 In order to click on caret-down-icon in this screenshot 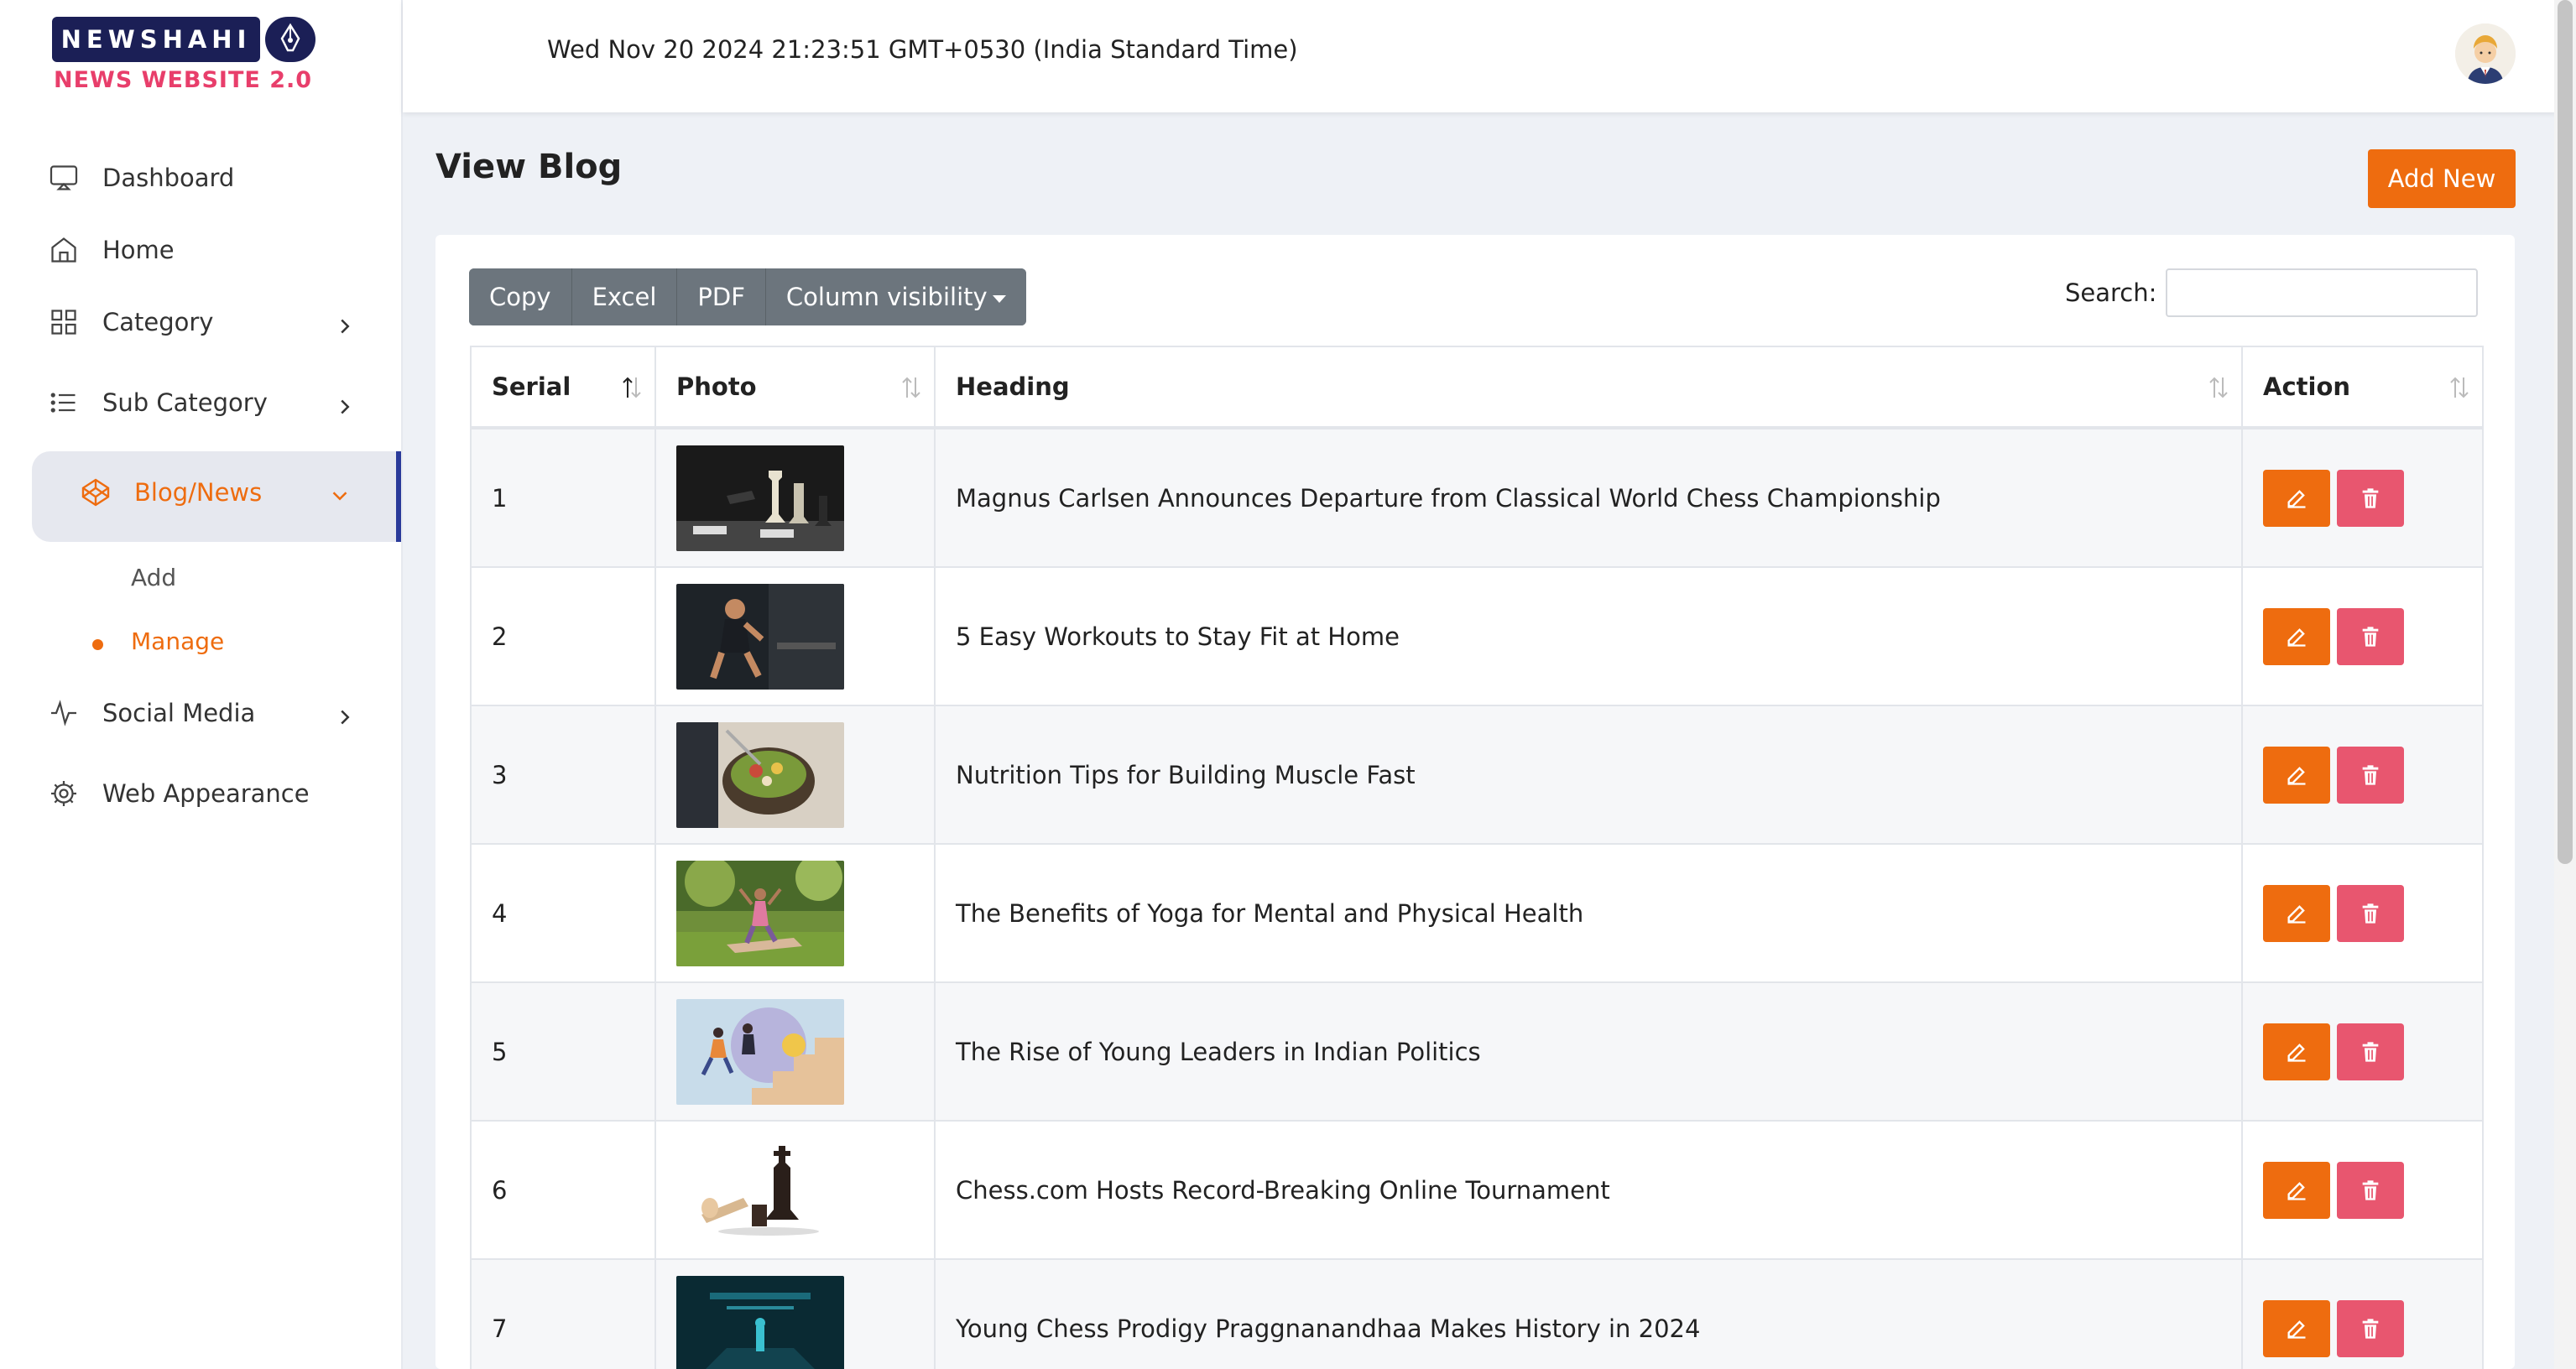, I will do `click(999, 298)`.